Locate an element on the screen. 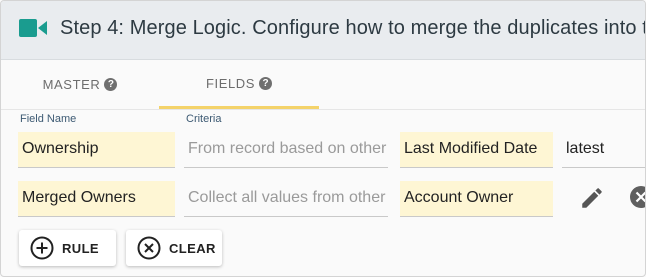 This screenshot has height=277, width=646. criteria-input: Collect all values from other is located at coordinates (286, 199).